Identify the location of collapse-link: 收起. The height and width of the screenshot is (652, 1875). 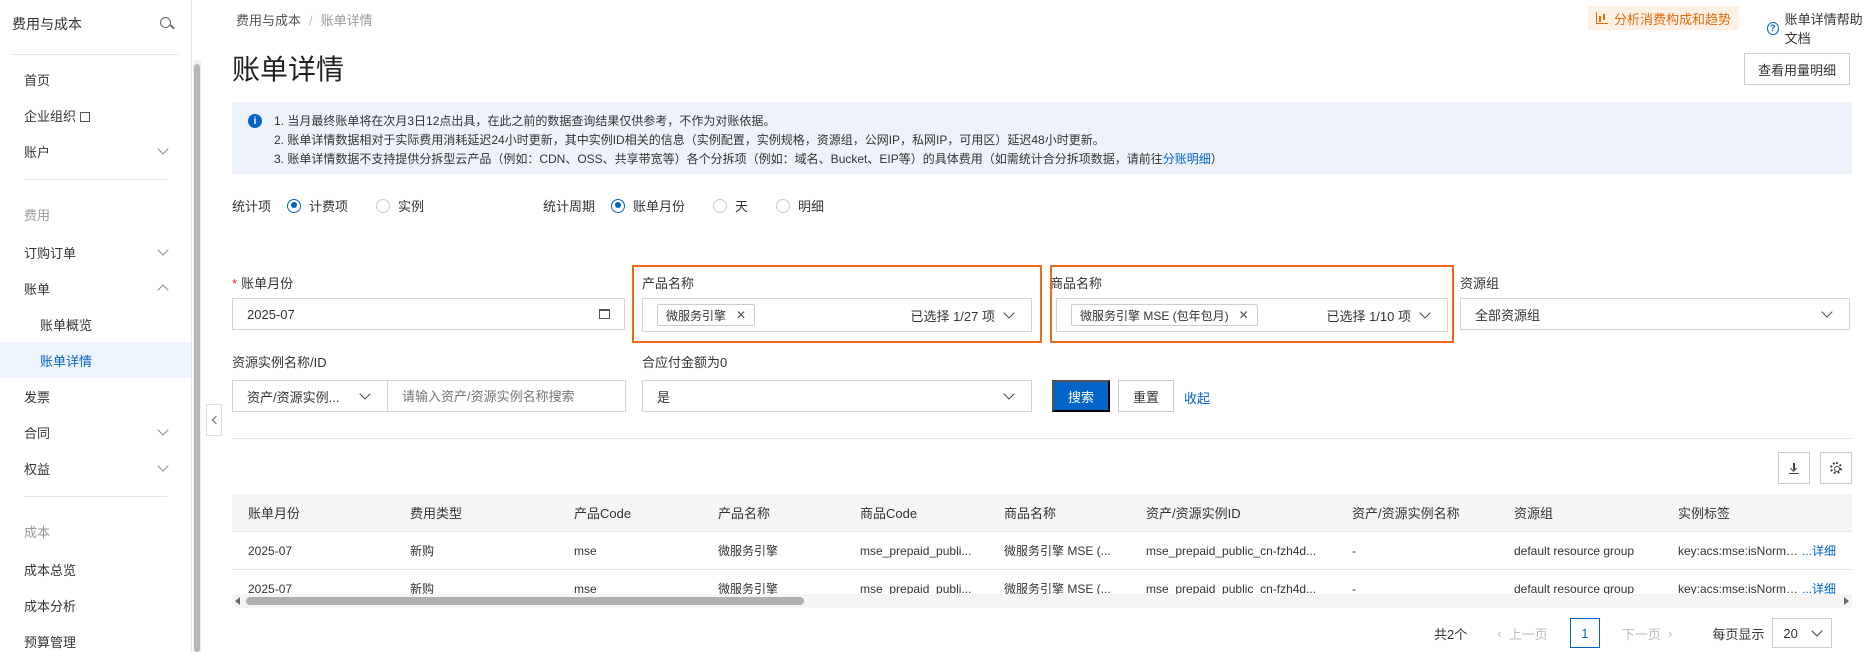
(1197, 397).